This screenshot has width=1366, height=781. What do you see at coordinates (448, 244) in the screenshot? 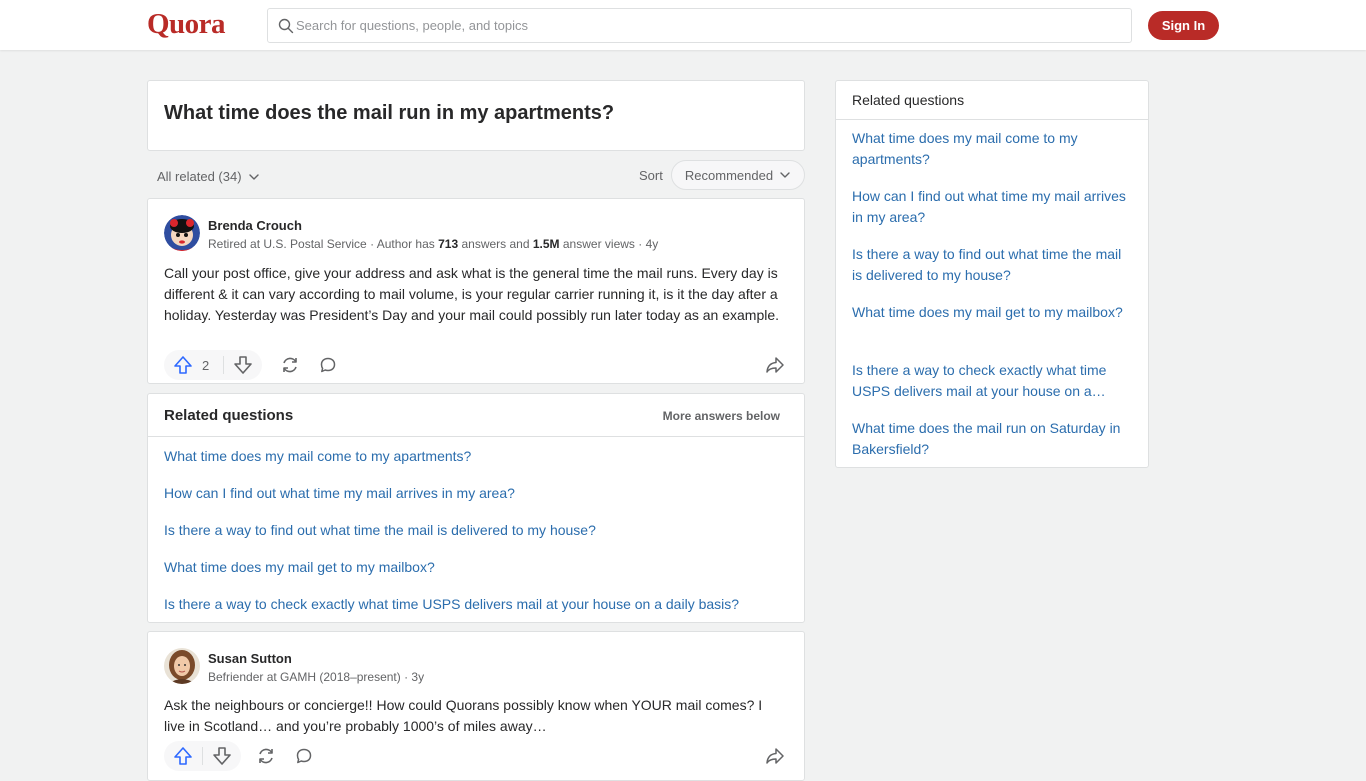
I see `answers-count: 713` at bounding box center [448, 244].